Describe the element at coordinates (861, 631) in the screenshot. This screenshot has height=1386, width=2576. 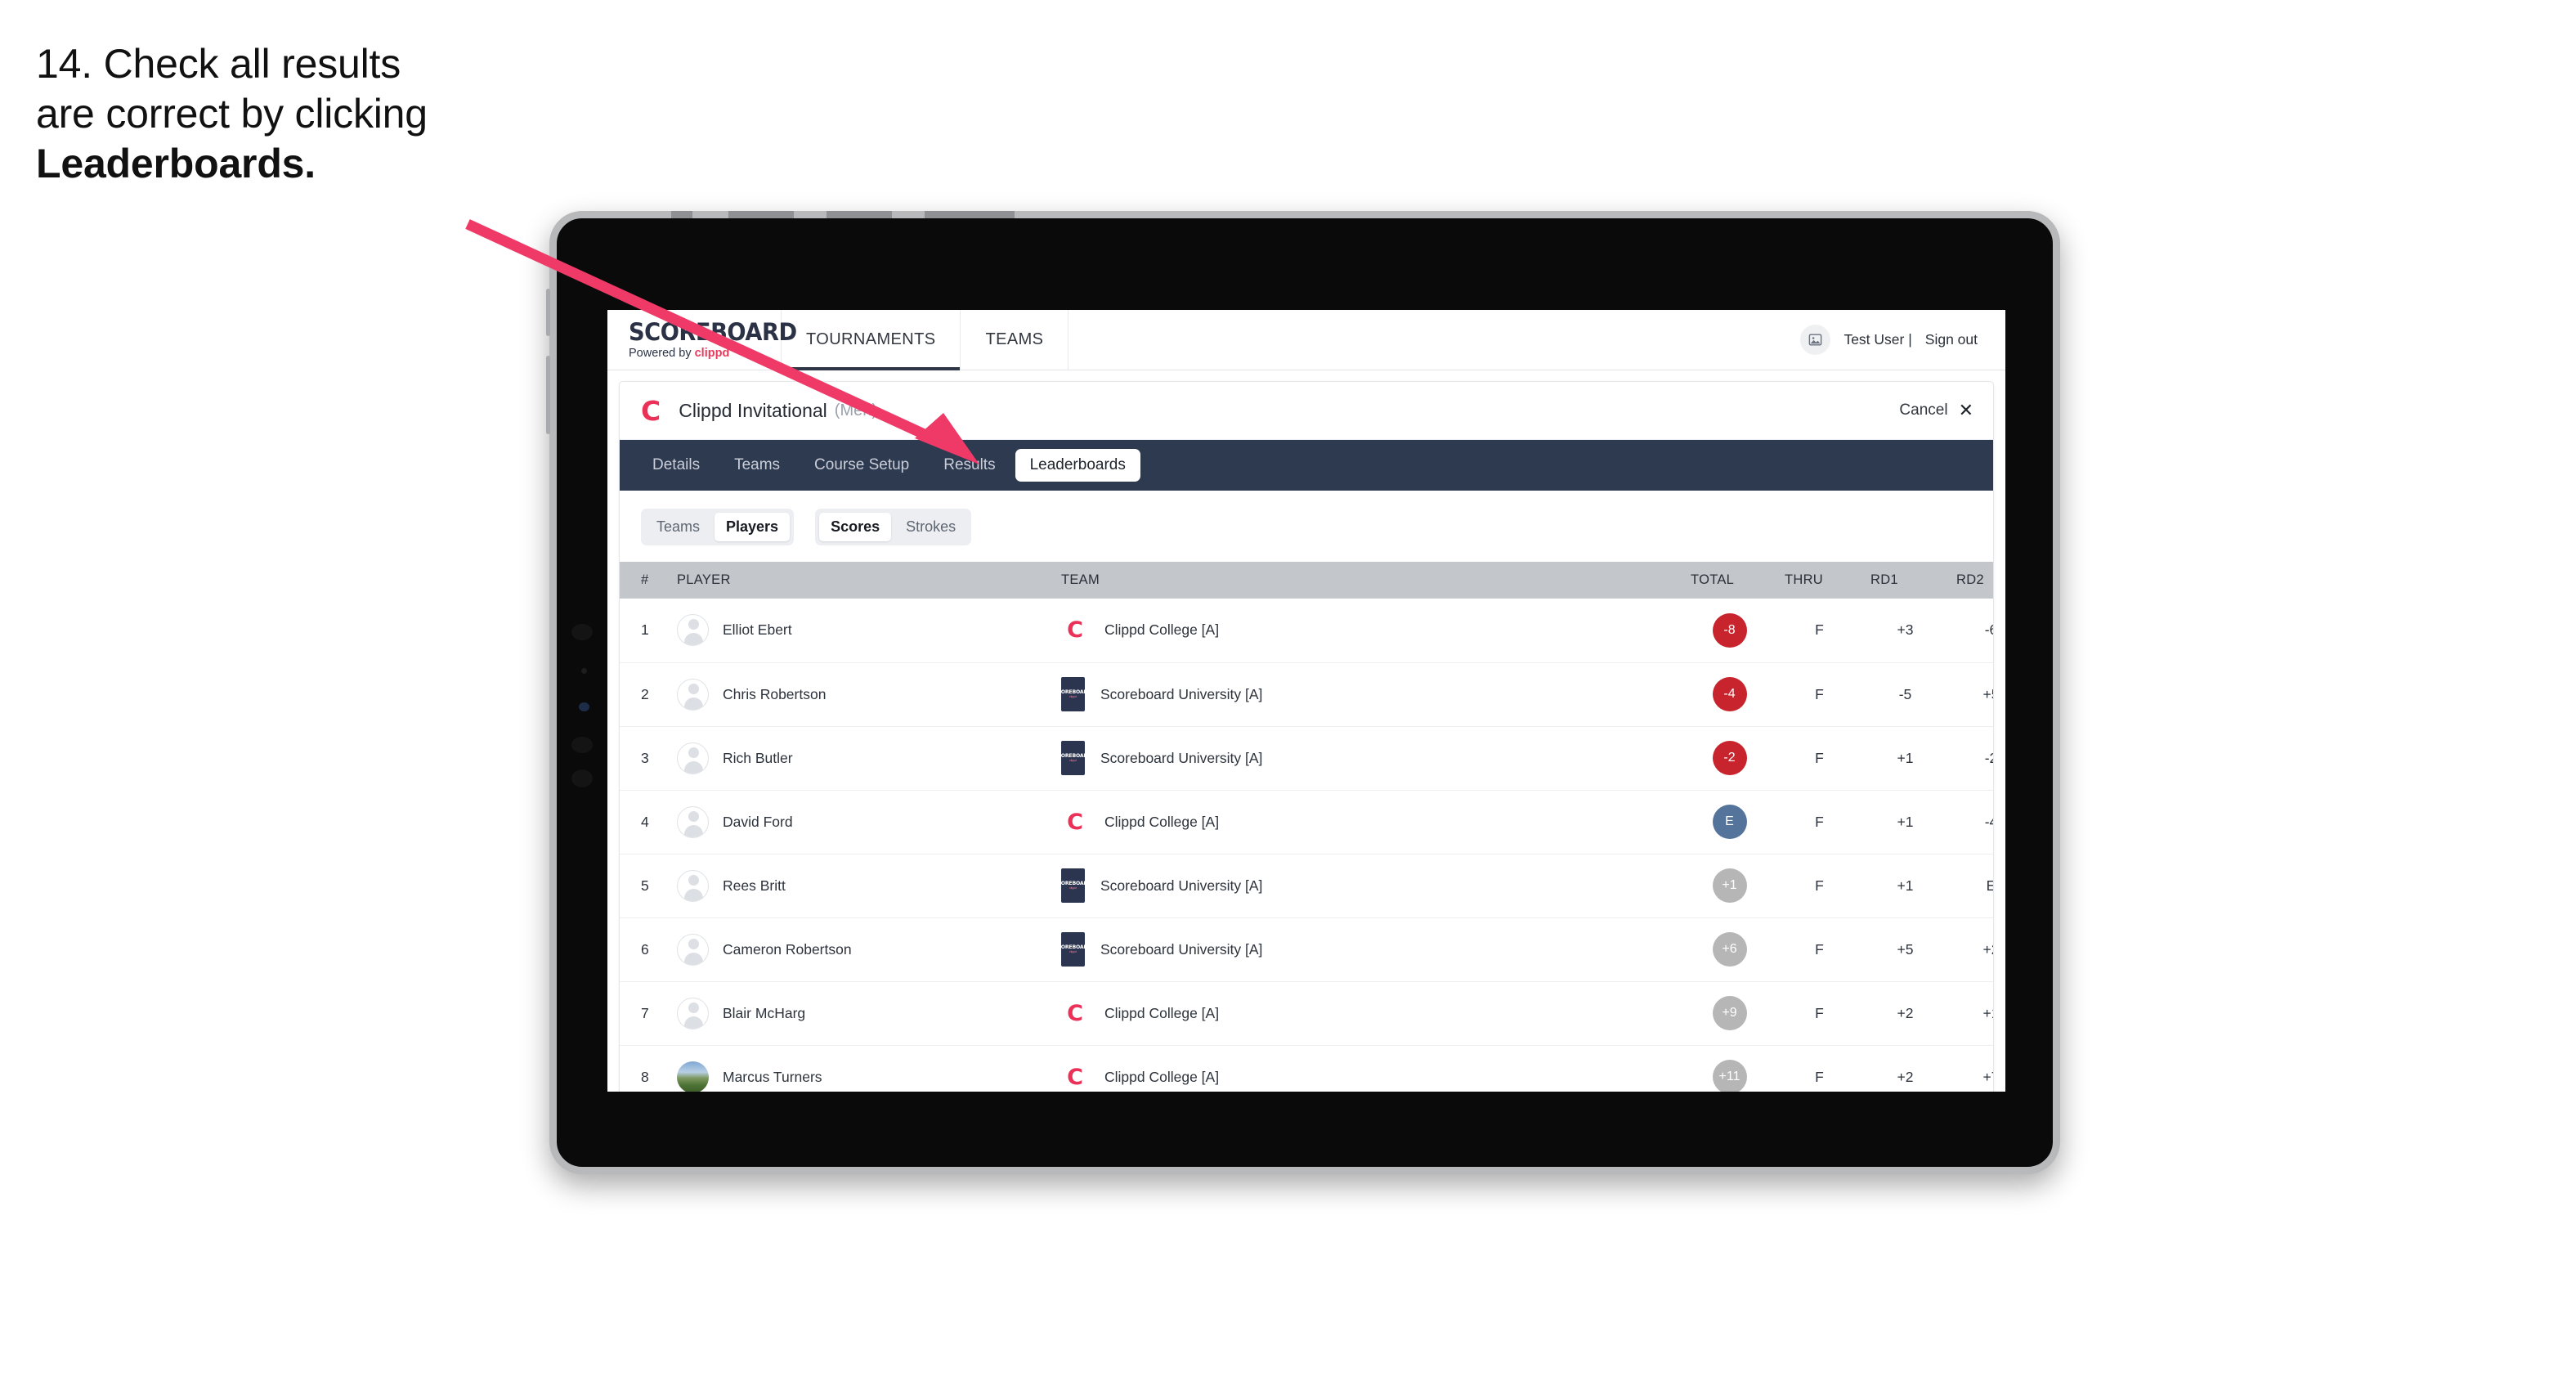
I see `cell-player: Elliot Ebert` at that location.